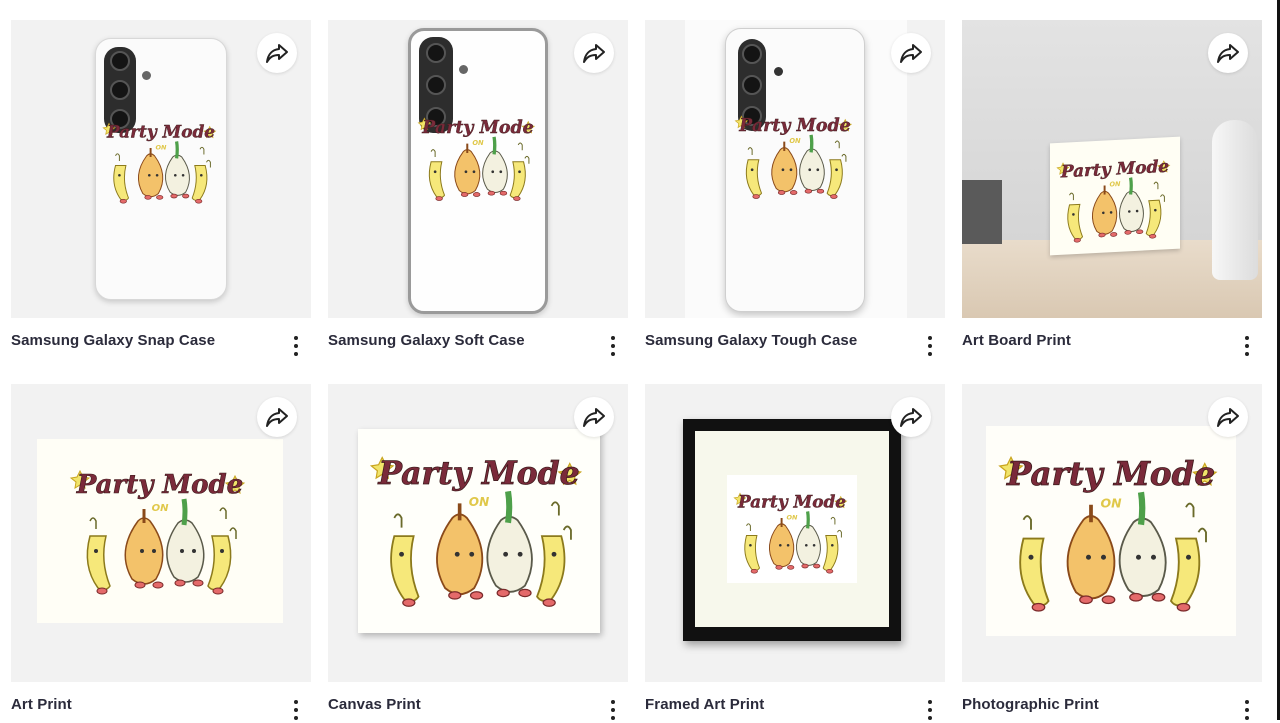 The width and height of the screenshot is (1280, 723). I want to click on art-print-mockup: Party Mode ON, so click(160, 531).